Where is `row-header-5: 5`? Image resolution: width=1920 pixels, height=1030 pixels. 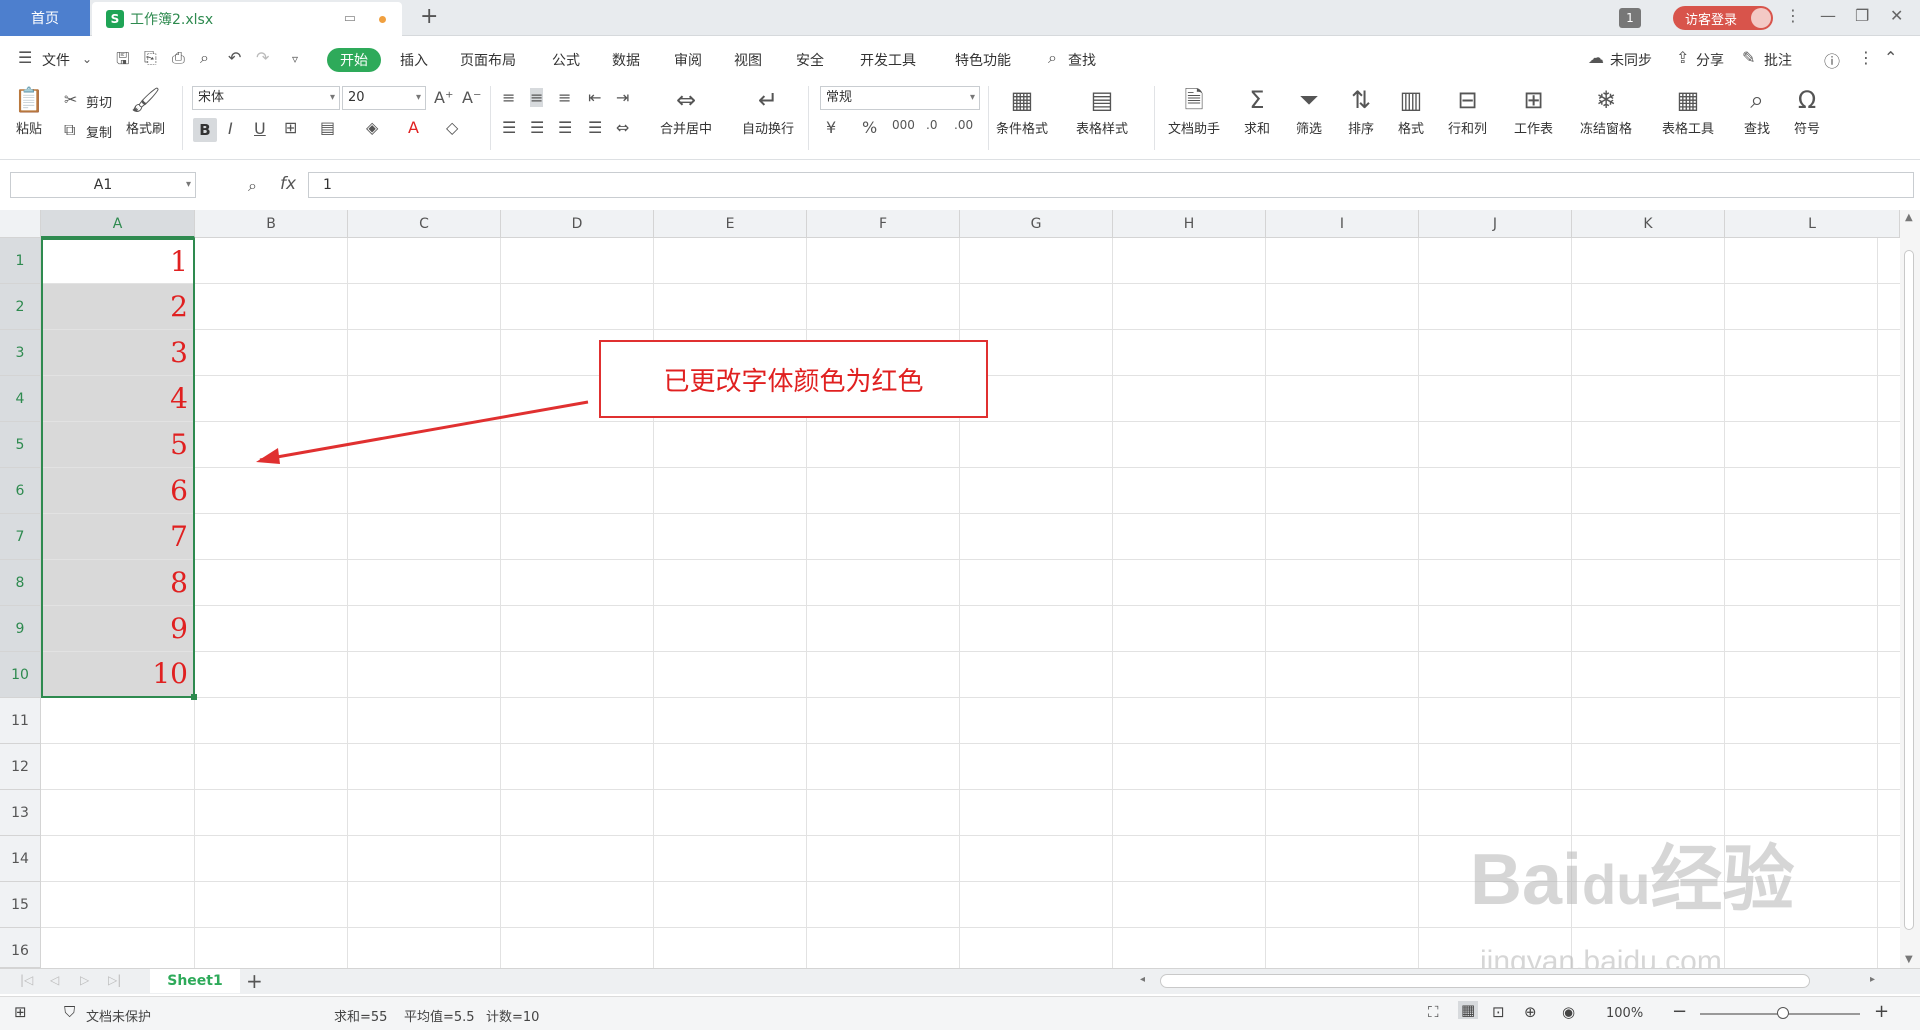
row-header-5: 5 is located at coordinates (20, 445).